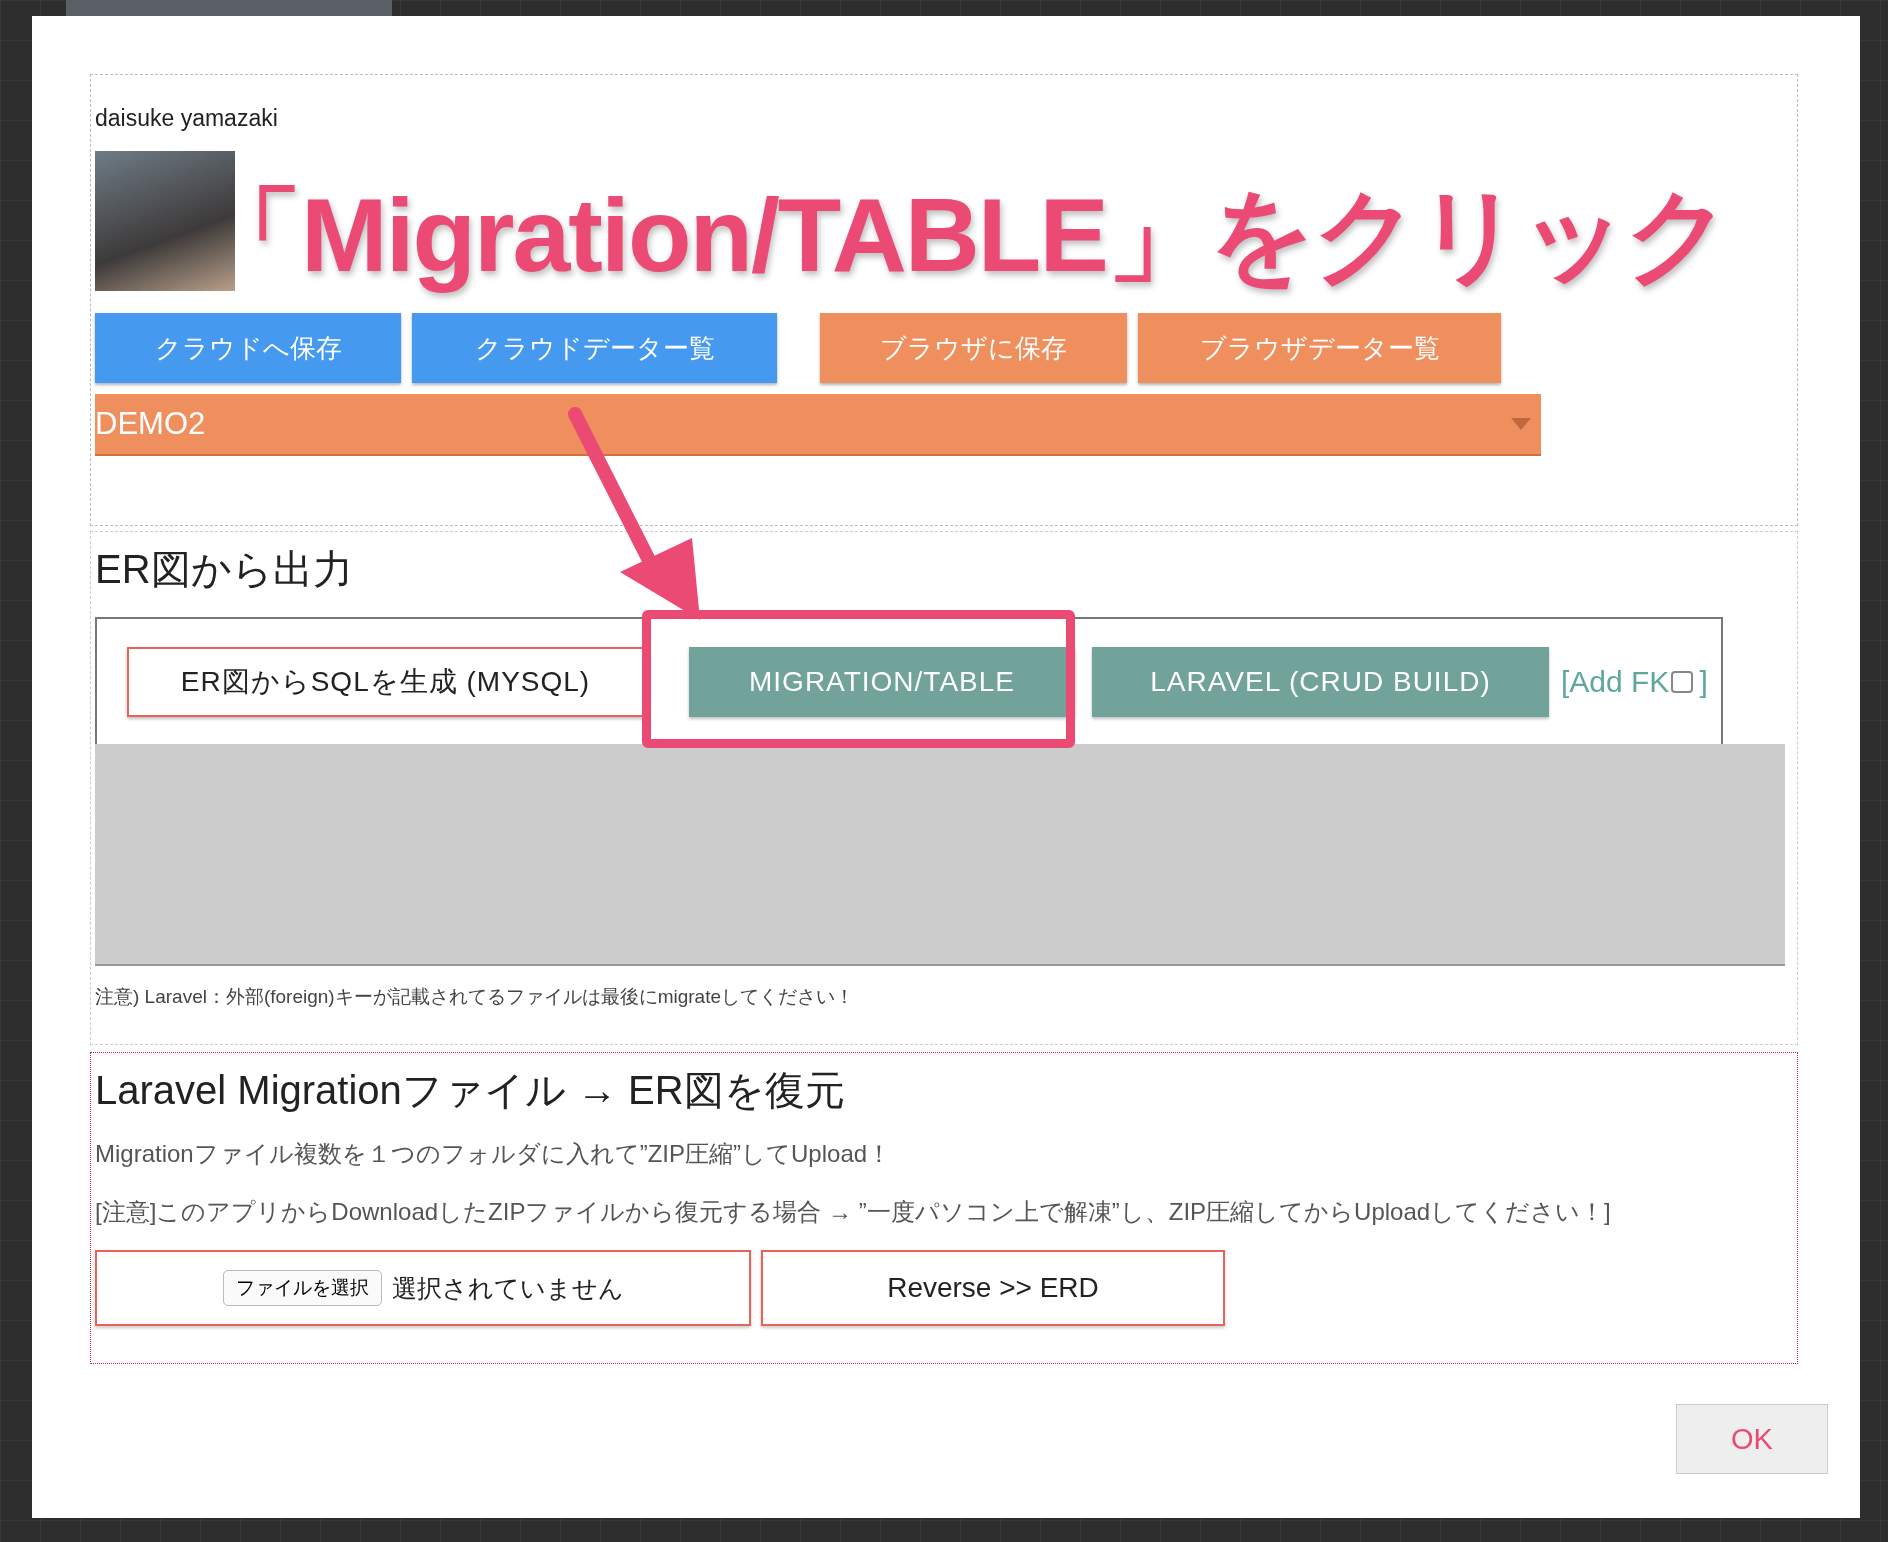 This screenshot has height=1542, width=1888. What do you see at coordinates (1320, 681) in the screenshot?
I see `export-button: LARAVEL (CRUD BUILD)` at bounding box center [1320, 681].